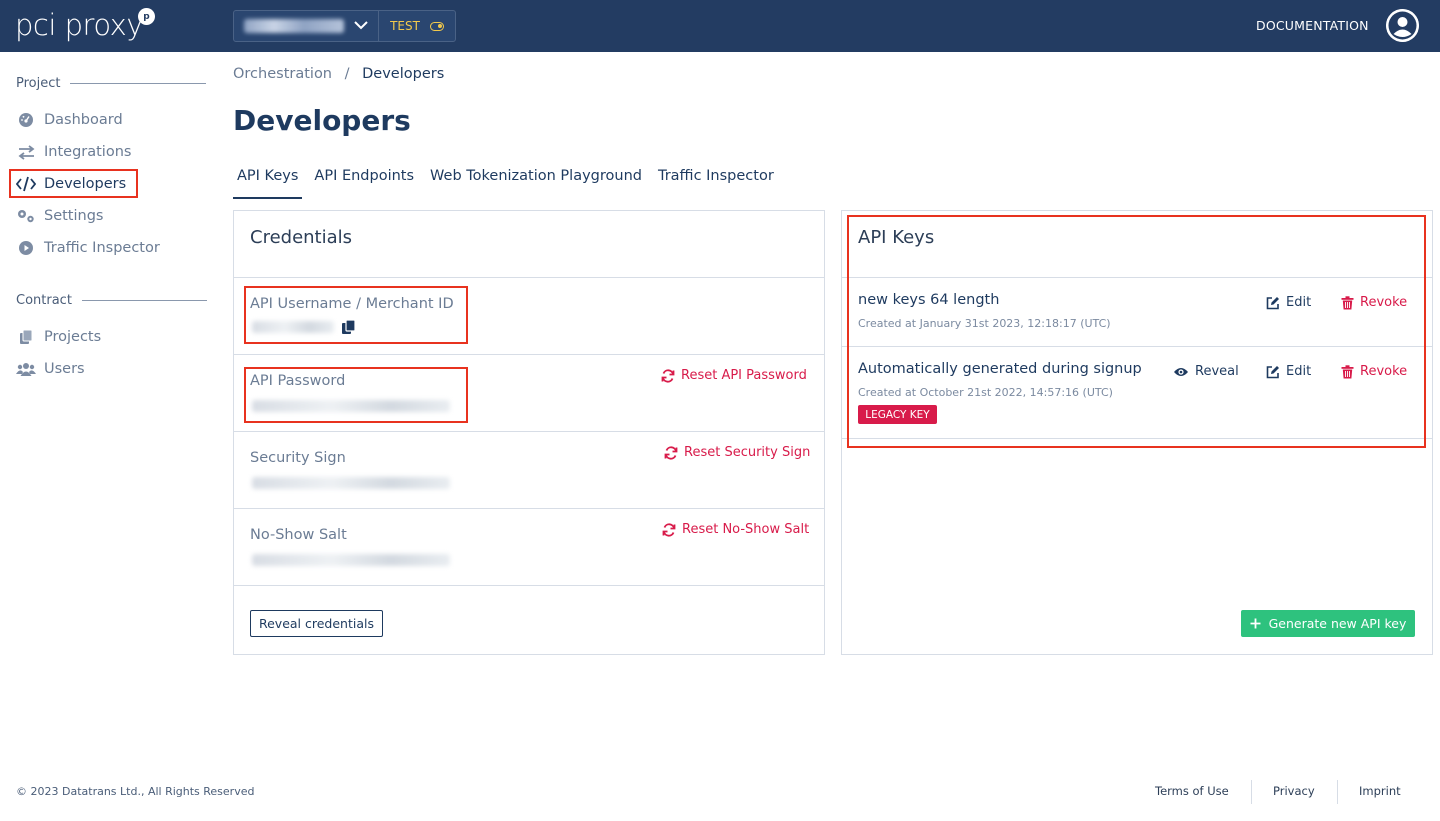 This screenshot has height=821, width=1440. Describe the element at coordinates (268, 179) in the screenshot. I see `tab-api-keys: API Keys` at that location.